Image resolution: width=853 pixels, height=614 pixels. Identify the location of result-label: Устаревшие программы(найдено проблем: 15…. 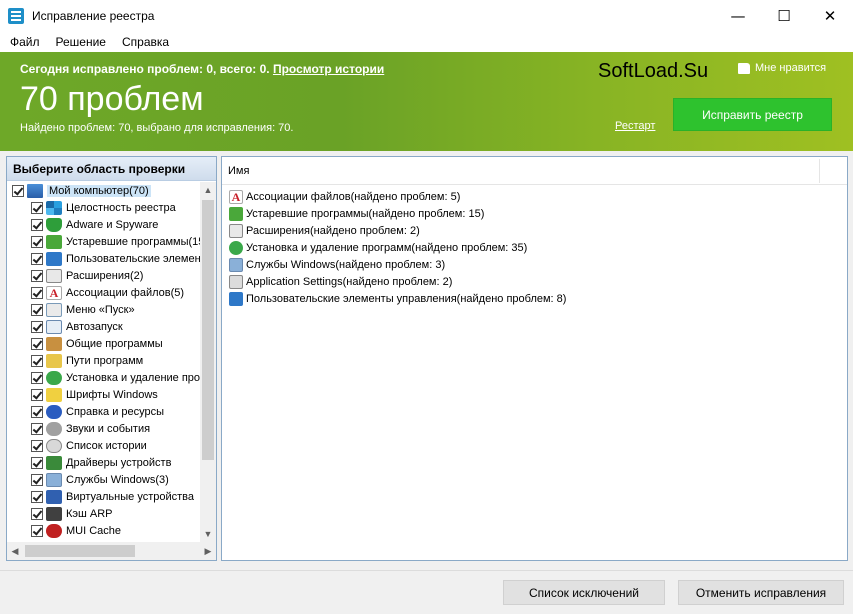
(365, 213).